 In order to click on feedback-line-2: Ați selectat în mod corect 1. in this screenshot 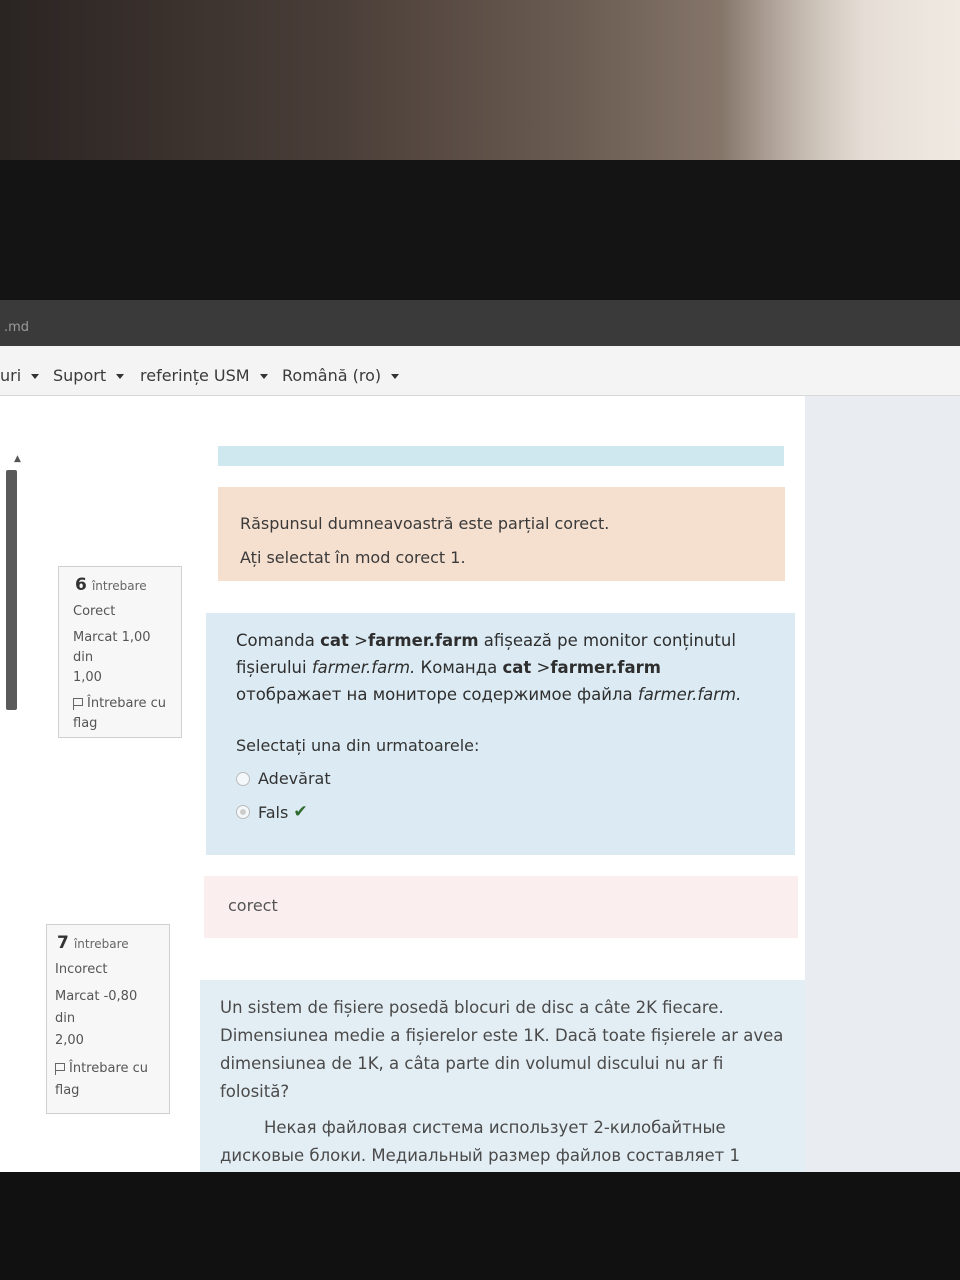, I will do `click(353, 557)`.